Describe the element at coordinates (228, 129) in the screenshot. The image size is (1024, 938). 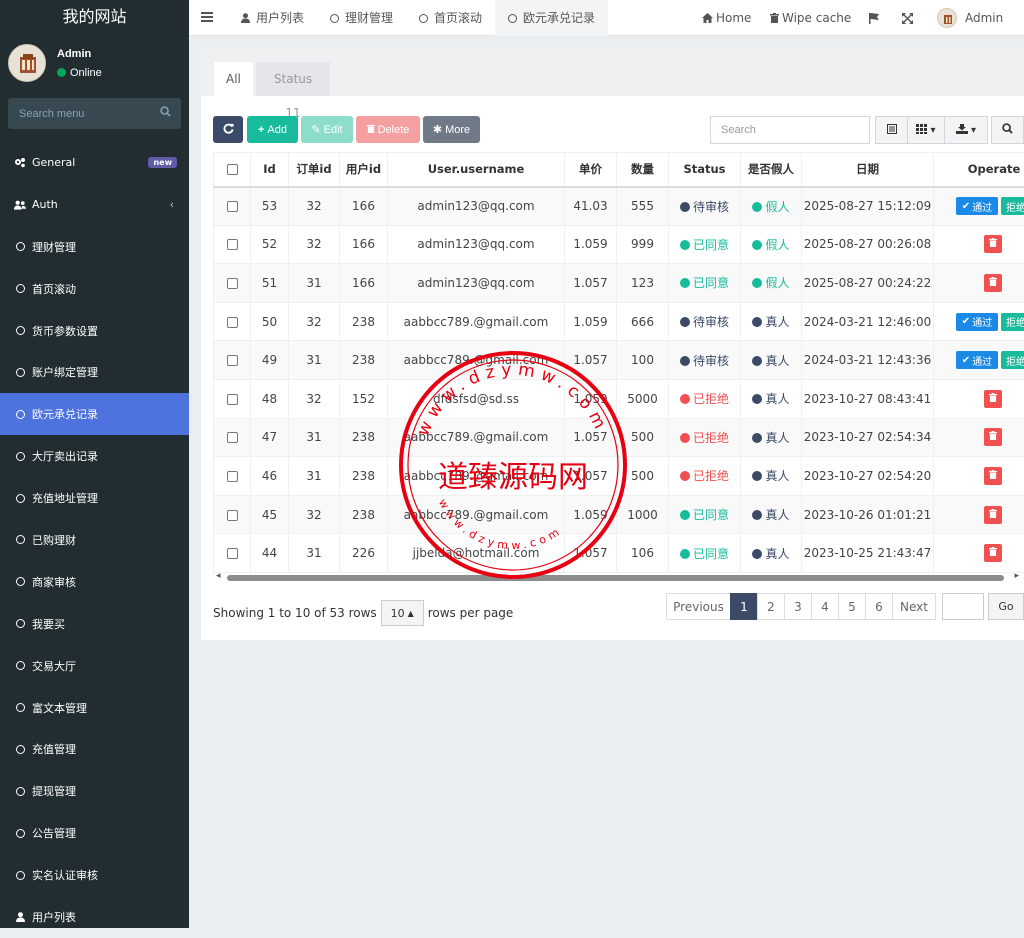
I see `refresh-button` at that location.